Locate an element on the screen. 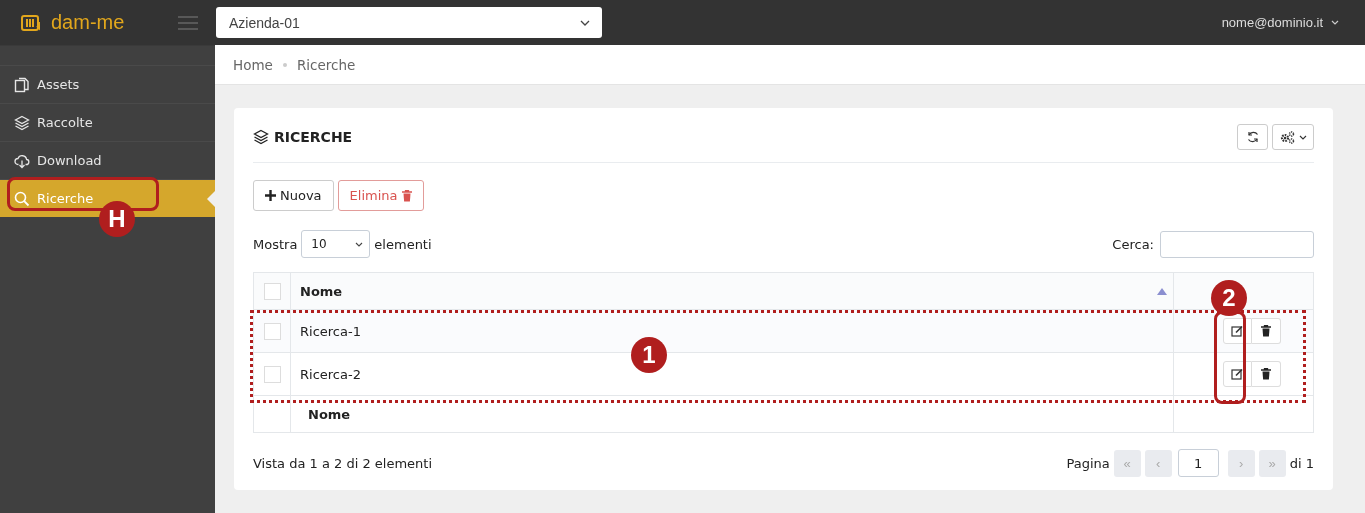  new-button: Nuova is located at coordinates (293, 195).